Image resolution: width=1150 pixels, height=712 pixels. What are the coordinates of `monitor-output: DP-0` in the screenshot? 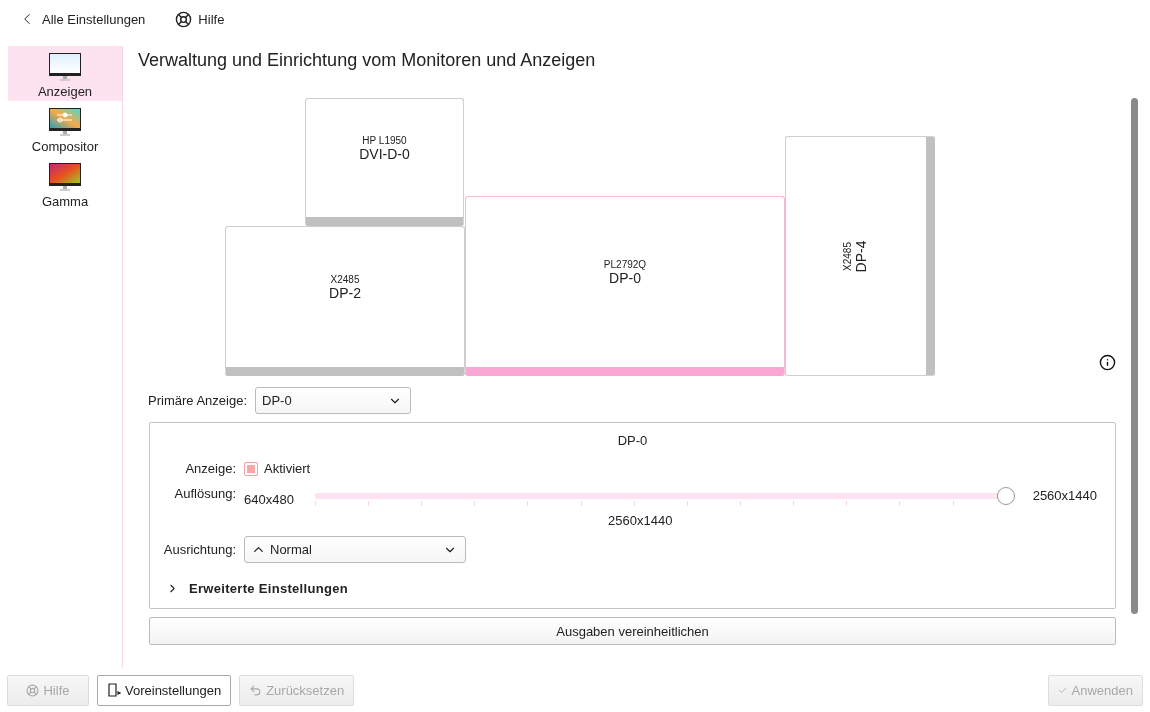 It's located at (625, 277).